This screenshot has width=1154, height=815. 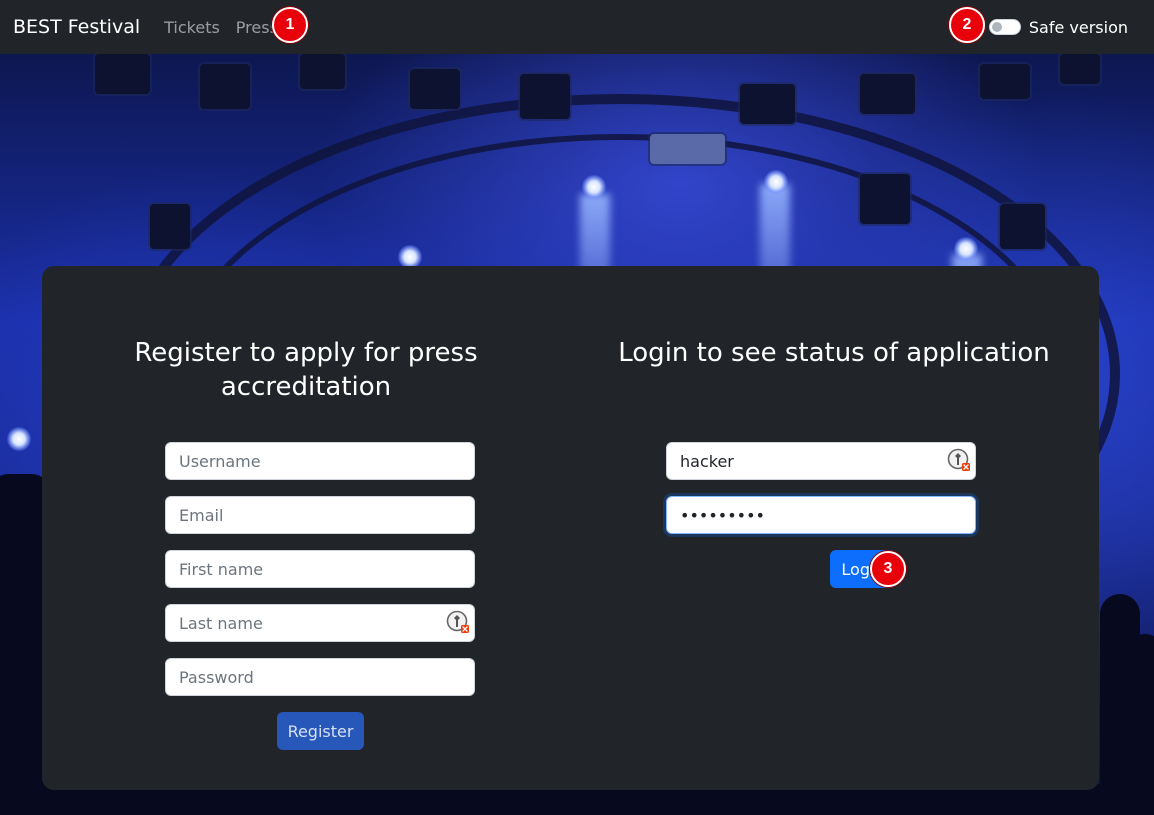 I want to click on register-first-name-input, so click(x=320, y=569).